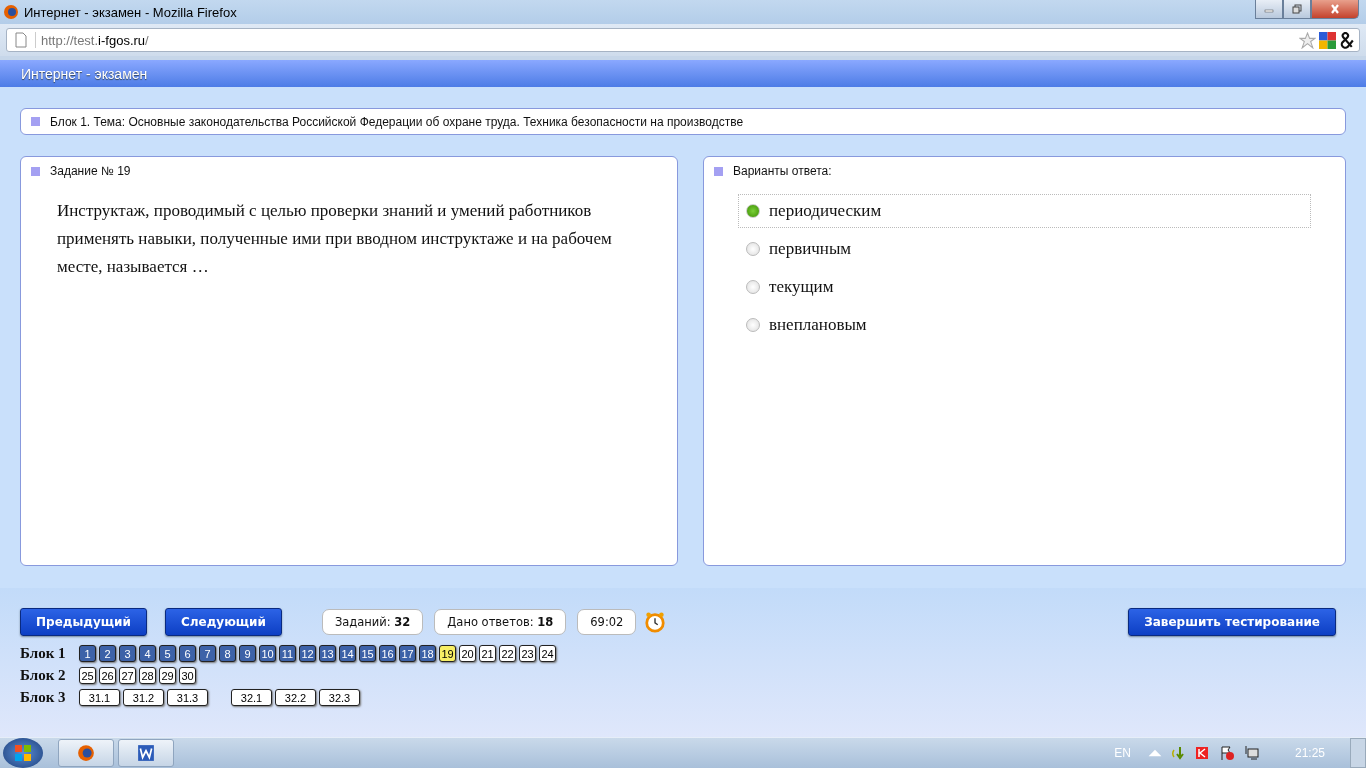  Describe the element at coordinates (127, 675) in the screenshot. I see `question-number-button: 27` at that location.